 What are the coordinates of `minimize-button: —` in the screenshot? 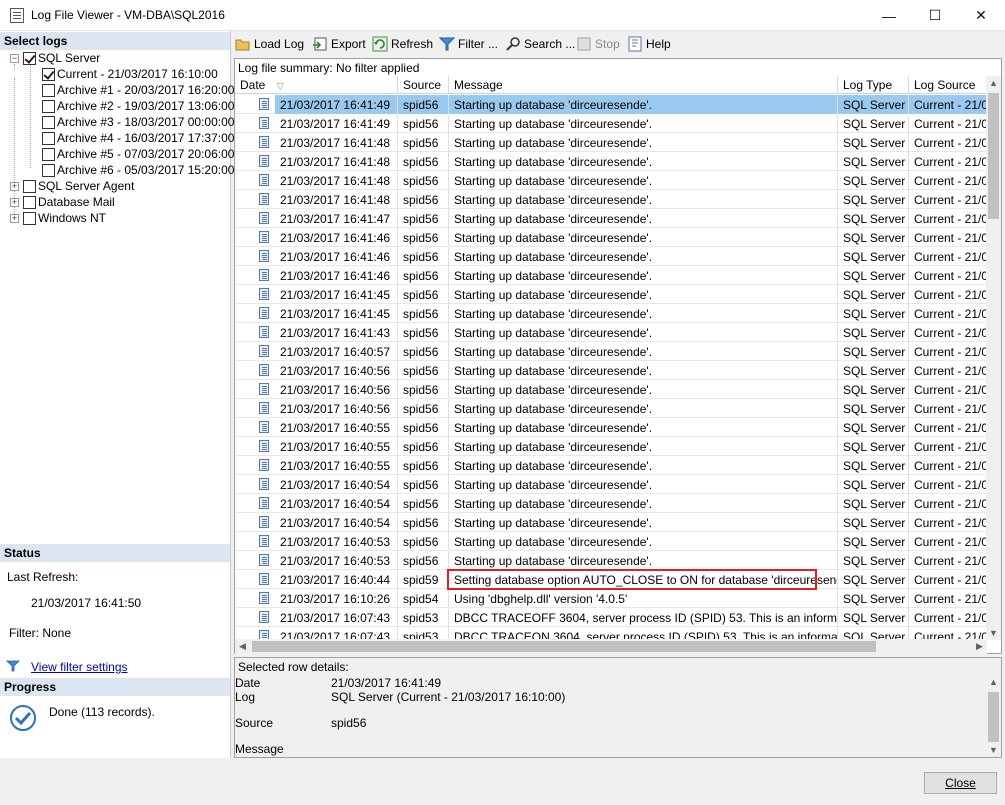 It's located at (889, 15).